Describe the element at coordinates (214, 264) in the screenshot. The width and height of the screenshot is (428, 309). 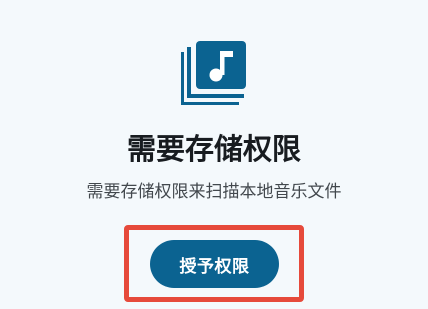
I see `grant-permission-button: 授予权限` at that location.